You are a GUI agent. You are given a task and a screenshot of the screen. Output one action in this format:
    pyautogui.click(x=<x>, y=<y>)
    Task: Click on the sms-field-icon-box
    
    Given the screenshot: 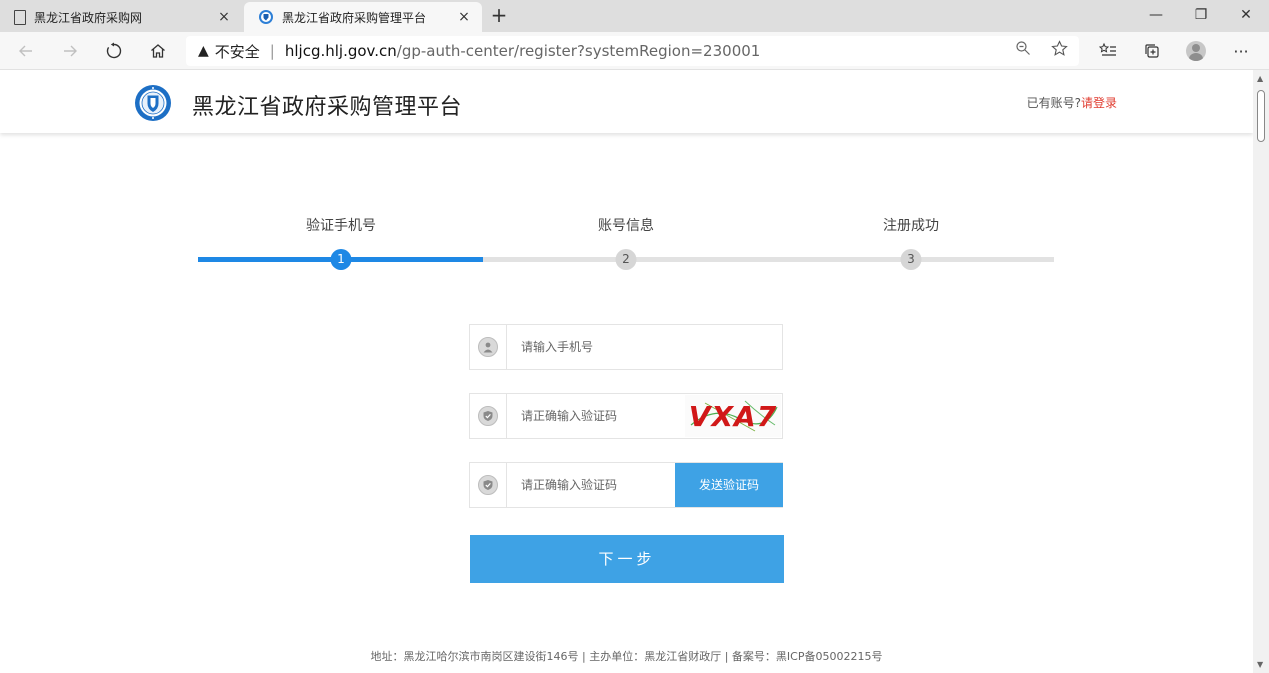 What is the action you would take?
    pyautogui.click(x=488, y=485)
    